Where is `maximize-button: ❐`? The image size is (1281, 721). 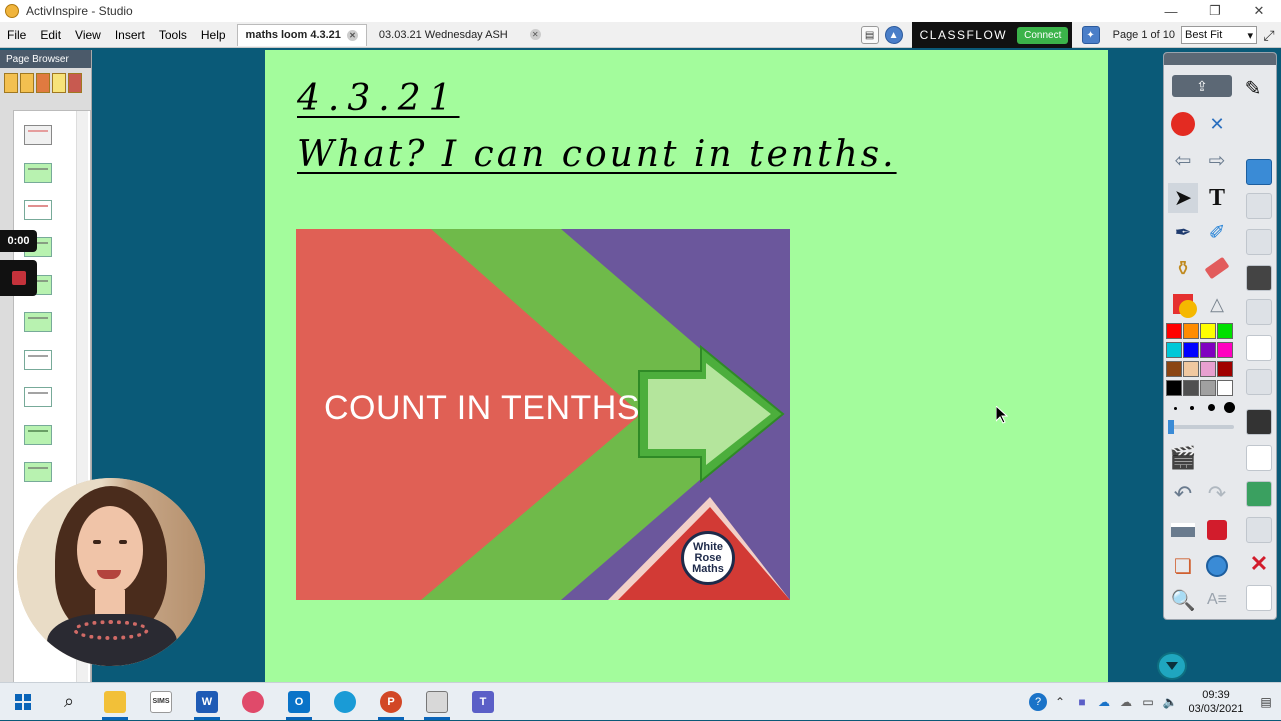
maximize-button: ❐ is located at coordinates (1215, 11).